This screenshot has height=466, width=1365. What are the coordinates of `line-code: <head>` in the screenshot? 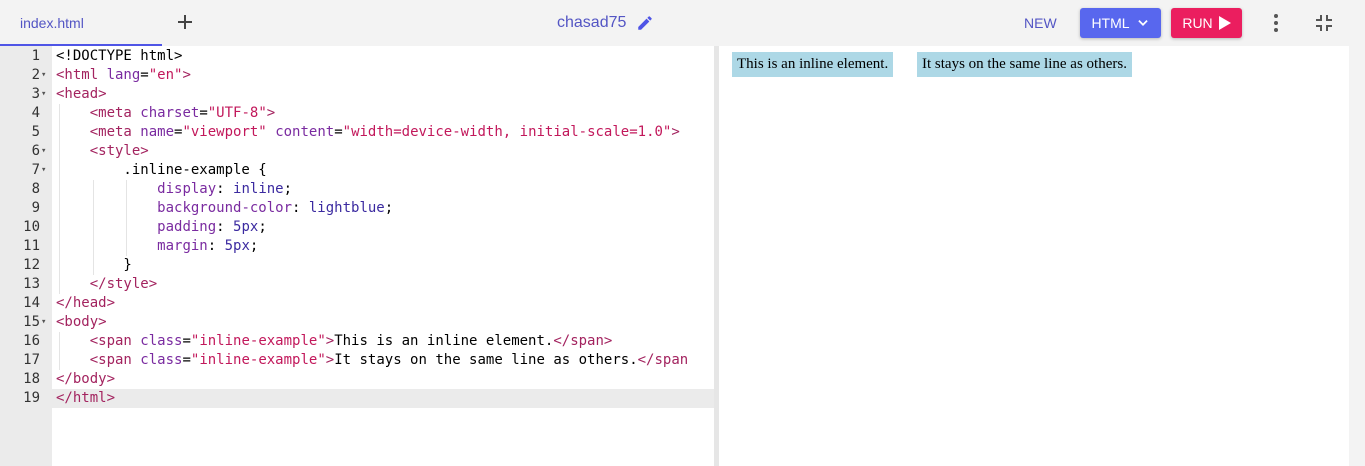 It's located at (81, 94).